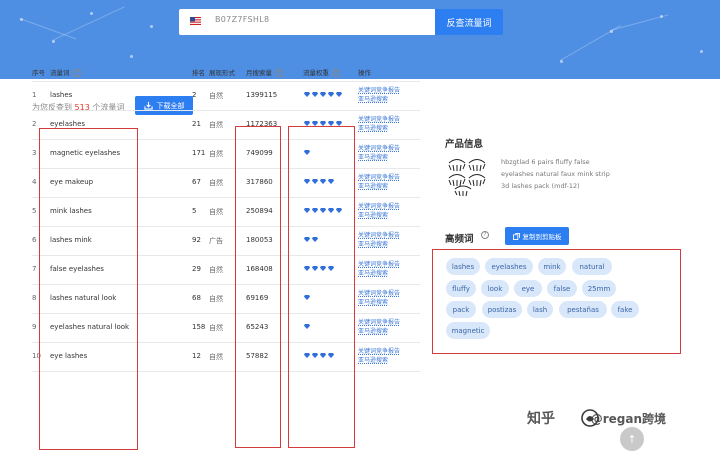 The width and height of the screenshot is (720, 453). What do you see at coordinates (34, 327) in the screenshot?
I see `row-index: 9` at bounding box center [34, 327].